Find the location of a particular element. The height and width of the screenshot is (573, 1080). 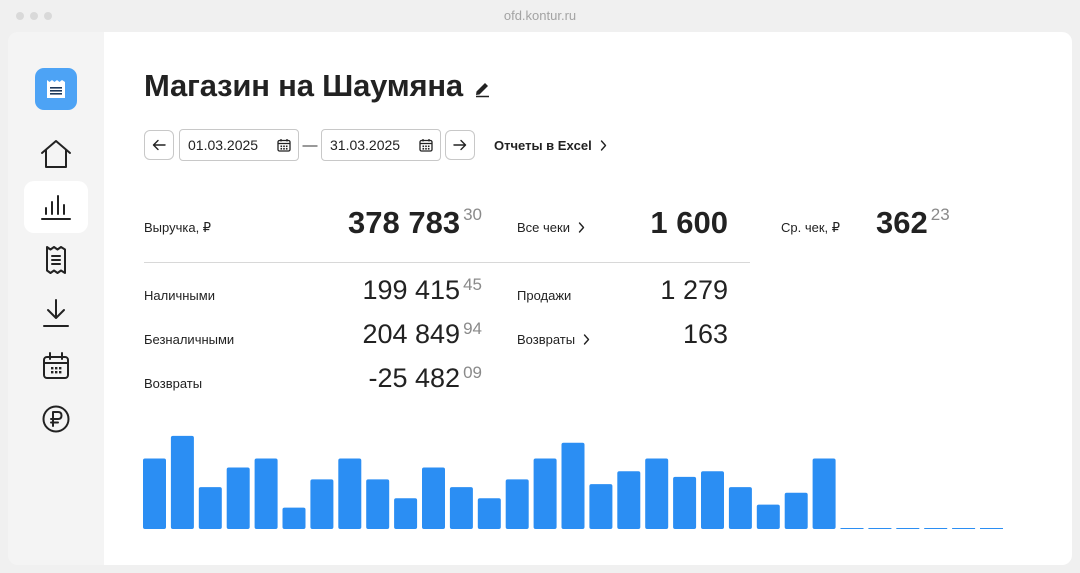

address-bar-url: ofd.kontur.ru is located at coordinates (540, 15).